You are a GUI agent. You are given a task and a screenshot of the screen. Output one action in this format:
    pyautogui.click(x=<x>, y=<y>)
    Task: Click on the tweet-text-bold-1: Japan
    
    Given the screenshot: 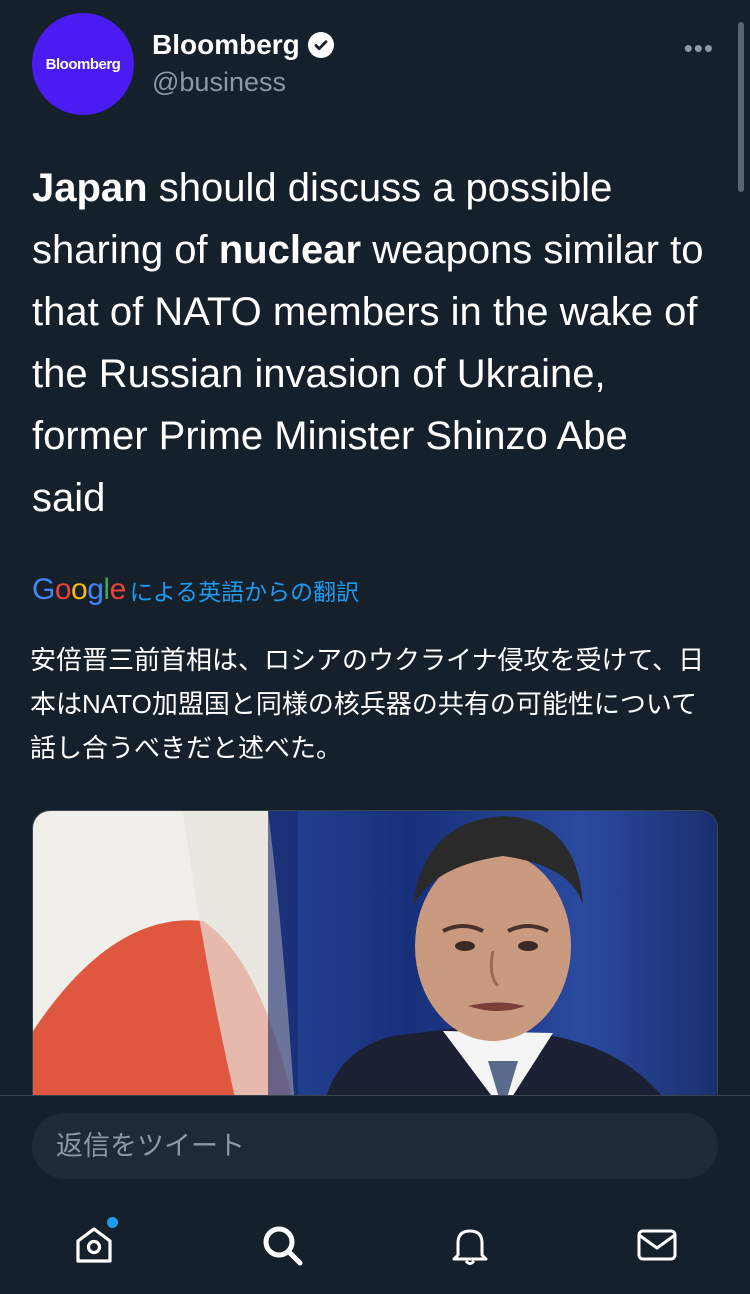 What is the action you would take?
    pyautogui.click(x=90, y=188)
    